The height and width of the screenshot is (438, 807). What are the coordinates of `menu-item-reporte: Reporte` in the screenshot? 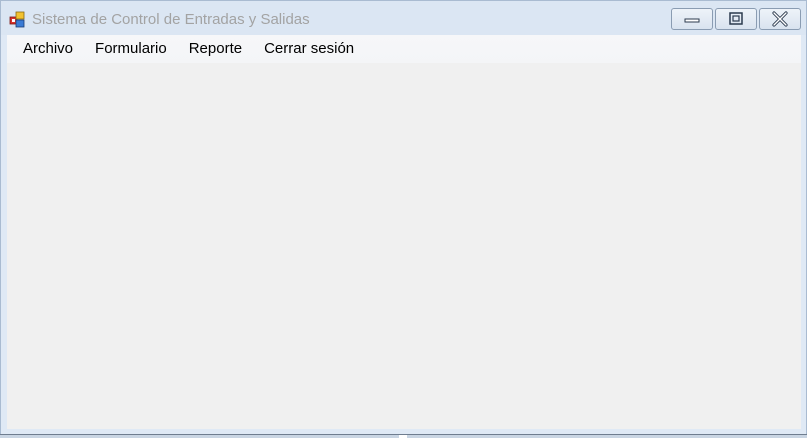 It's located at (215, 49).